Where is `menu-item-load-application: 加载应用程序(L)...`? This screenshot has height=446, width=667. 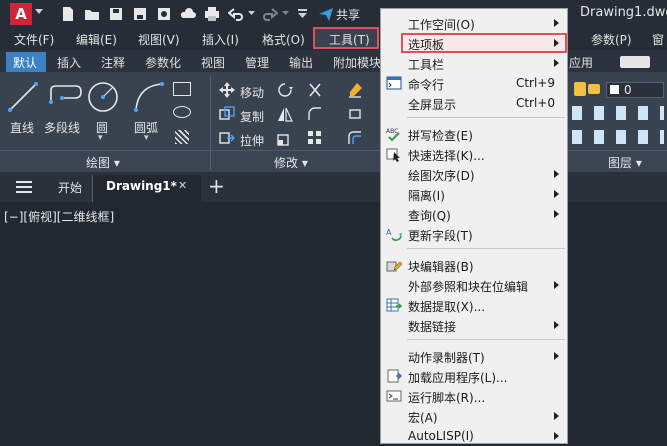
menu-item-load-application: 加载应用程序(L)... is located at coordinates (474, 376).